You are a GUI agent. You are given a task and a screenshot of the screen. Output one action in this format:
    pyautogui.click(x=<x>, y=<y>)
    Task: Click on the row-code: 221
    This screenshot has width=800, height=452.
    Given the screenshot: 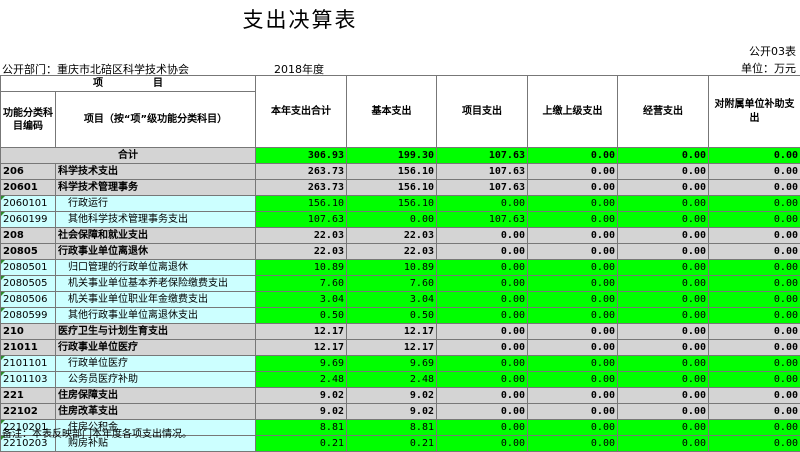 What is the action you would take?
    pyautogui.click(x=28, y=396)
    